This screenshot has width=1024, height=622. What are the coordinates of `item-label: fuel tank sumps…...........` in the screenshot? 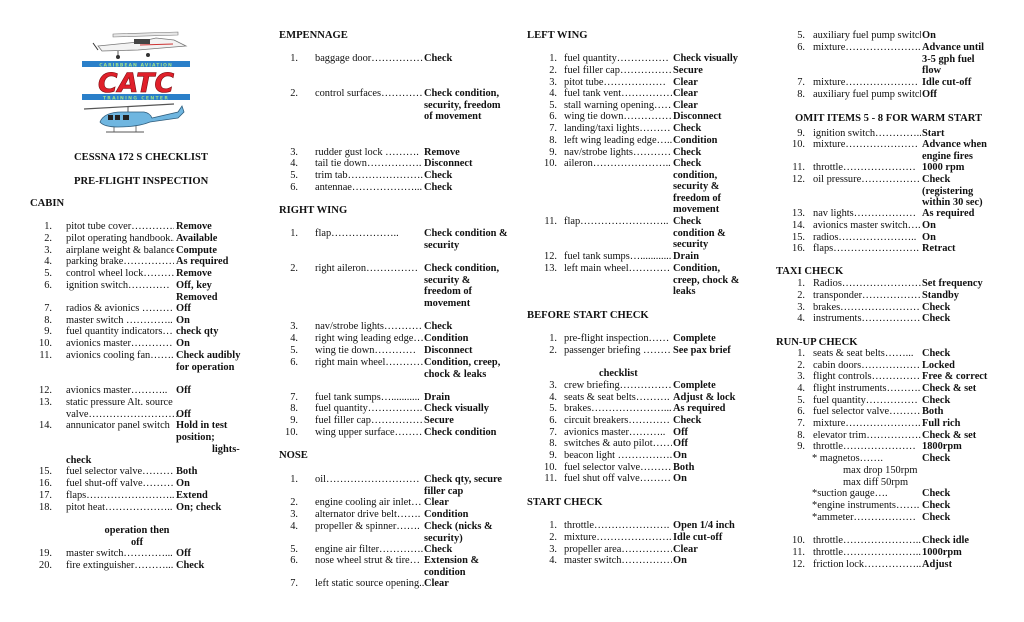 It's located at (367, 397).